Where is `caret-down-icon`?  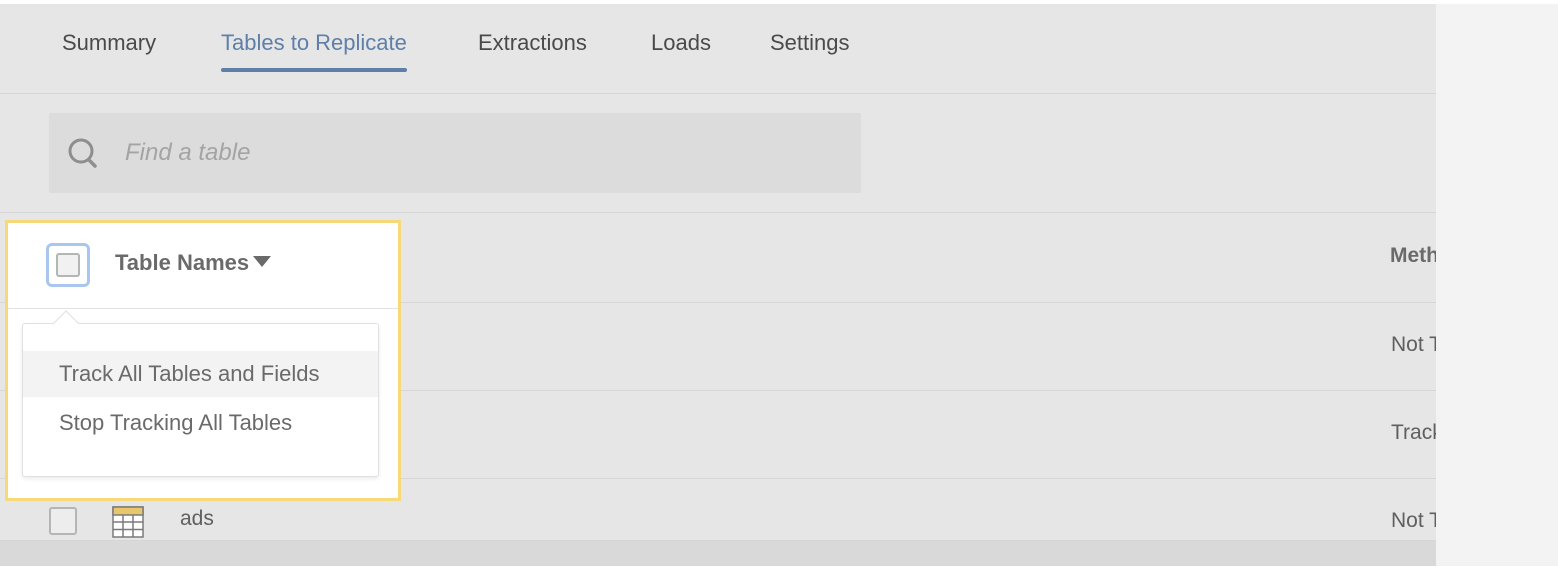
caret-down-icon is located at coordinates (262, 261).